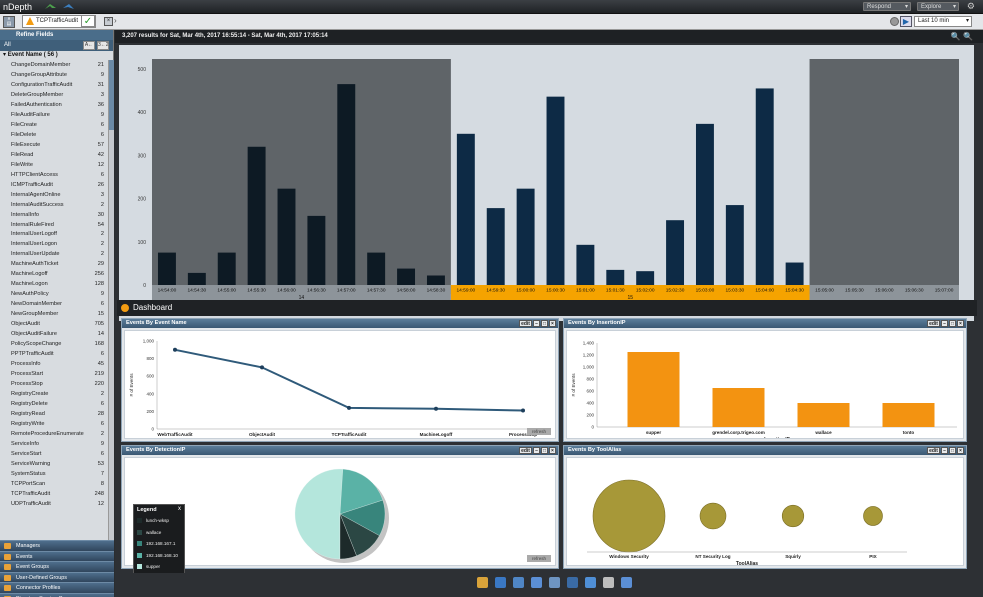 The height and width of the screenshot is (597, 983). What do you see at coordinates (54, 394) in the screenshot?
I see `field-item: RegistryCreate 2` at bounding box center [54, 394].